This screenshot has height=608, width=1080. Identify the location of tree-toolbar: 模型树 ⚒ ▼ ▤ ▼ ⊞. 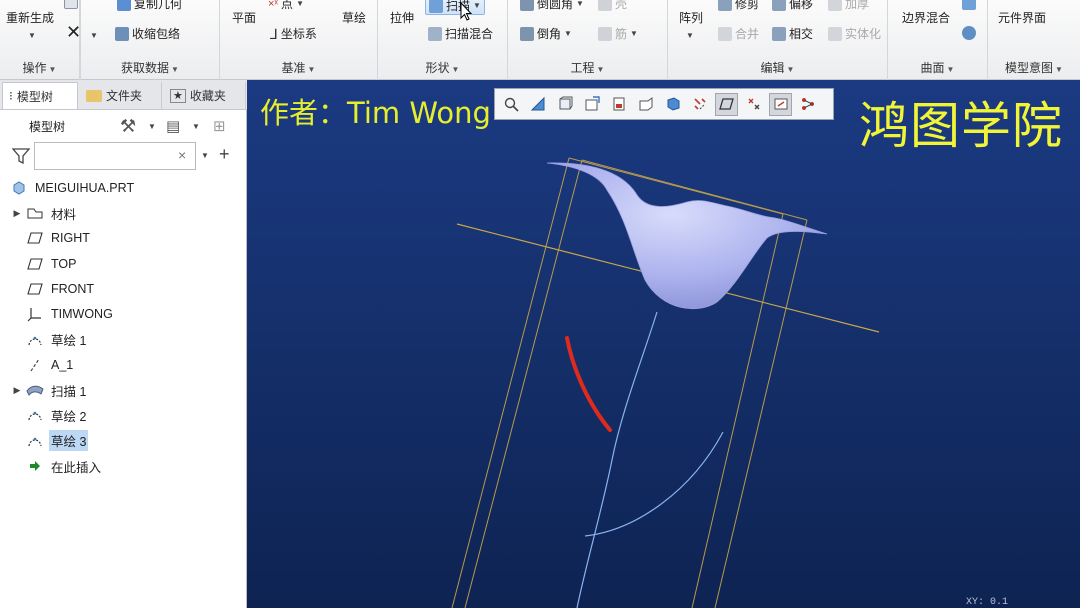
(123, 126).